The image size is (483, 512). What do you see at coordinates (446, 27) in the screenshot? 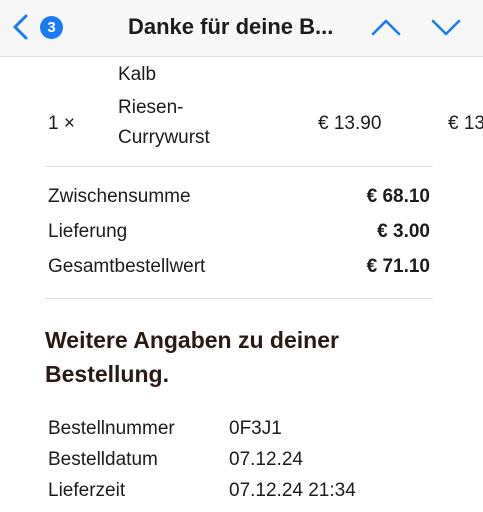
I see `next-message-chevron-down-icon` at bounding box center [446, 27].